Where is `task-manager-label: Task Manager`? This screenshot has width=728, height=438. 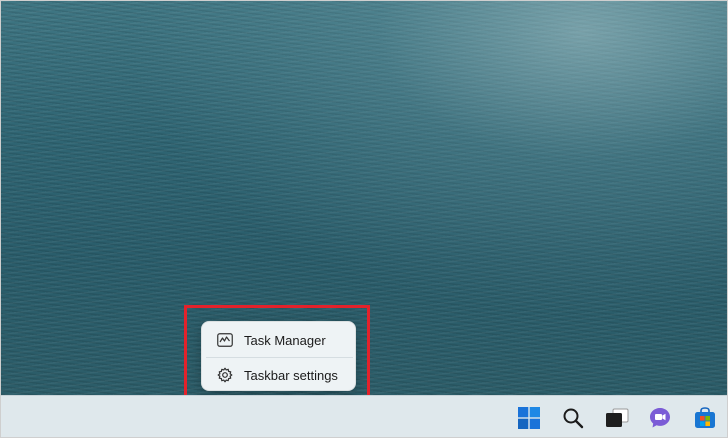
task-manager-label: Task Manager is located at coordinates (285, 340).